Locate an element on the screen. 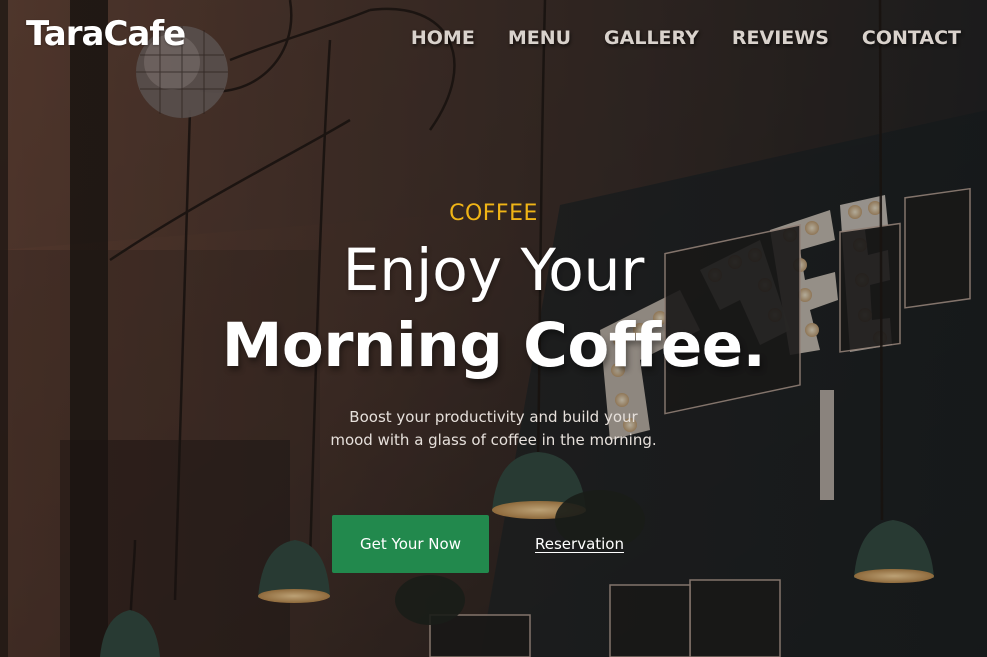  nav-menu: HOME MENU GALLERY REVIEWS CONTACT is located at coordinates (686, 38).